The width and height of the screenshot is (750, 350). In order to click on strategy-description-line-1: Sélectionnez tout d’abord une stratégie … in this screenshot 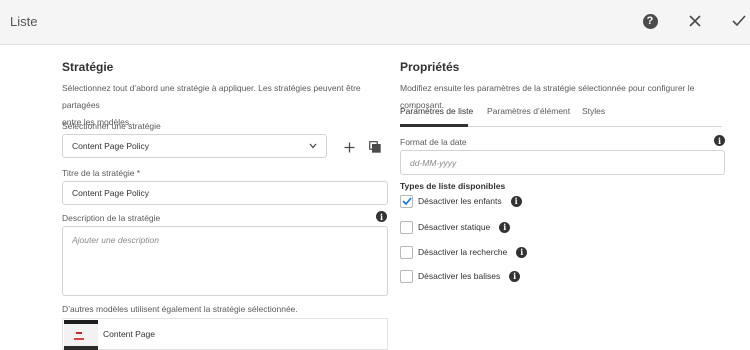, I will do `click(211, 96)`.